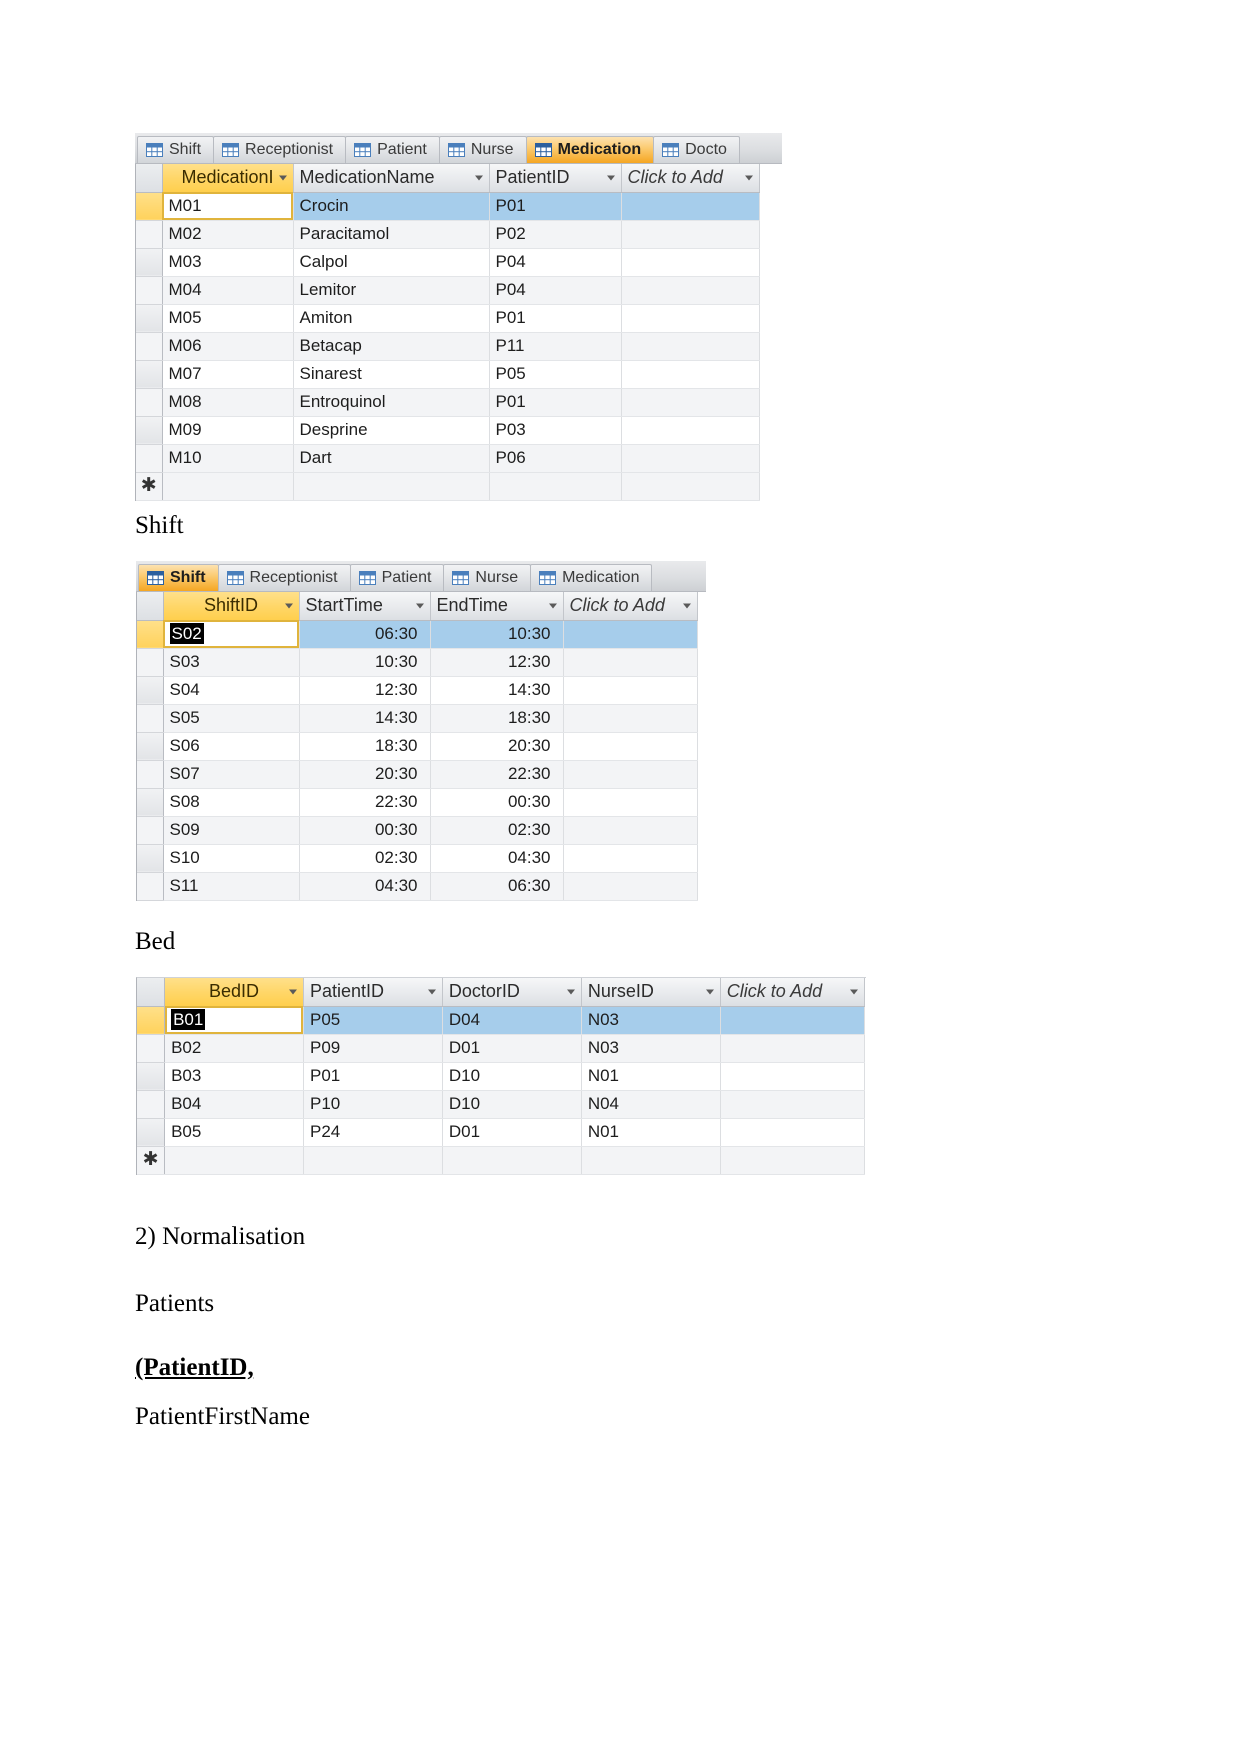 This screenshot has width=1241, height=1754. I want to click on bed-col-header-doctorid: DoctorID, so click(512, 992).